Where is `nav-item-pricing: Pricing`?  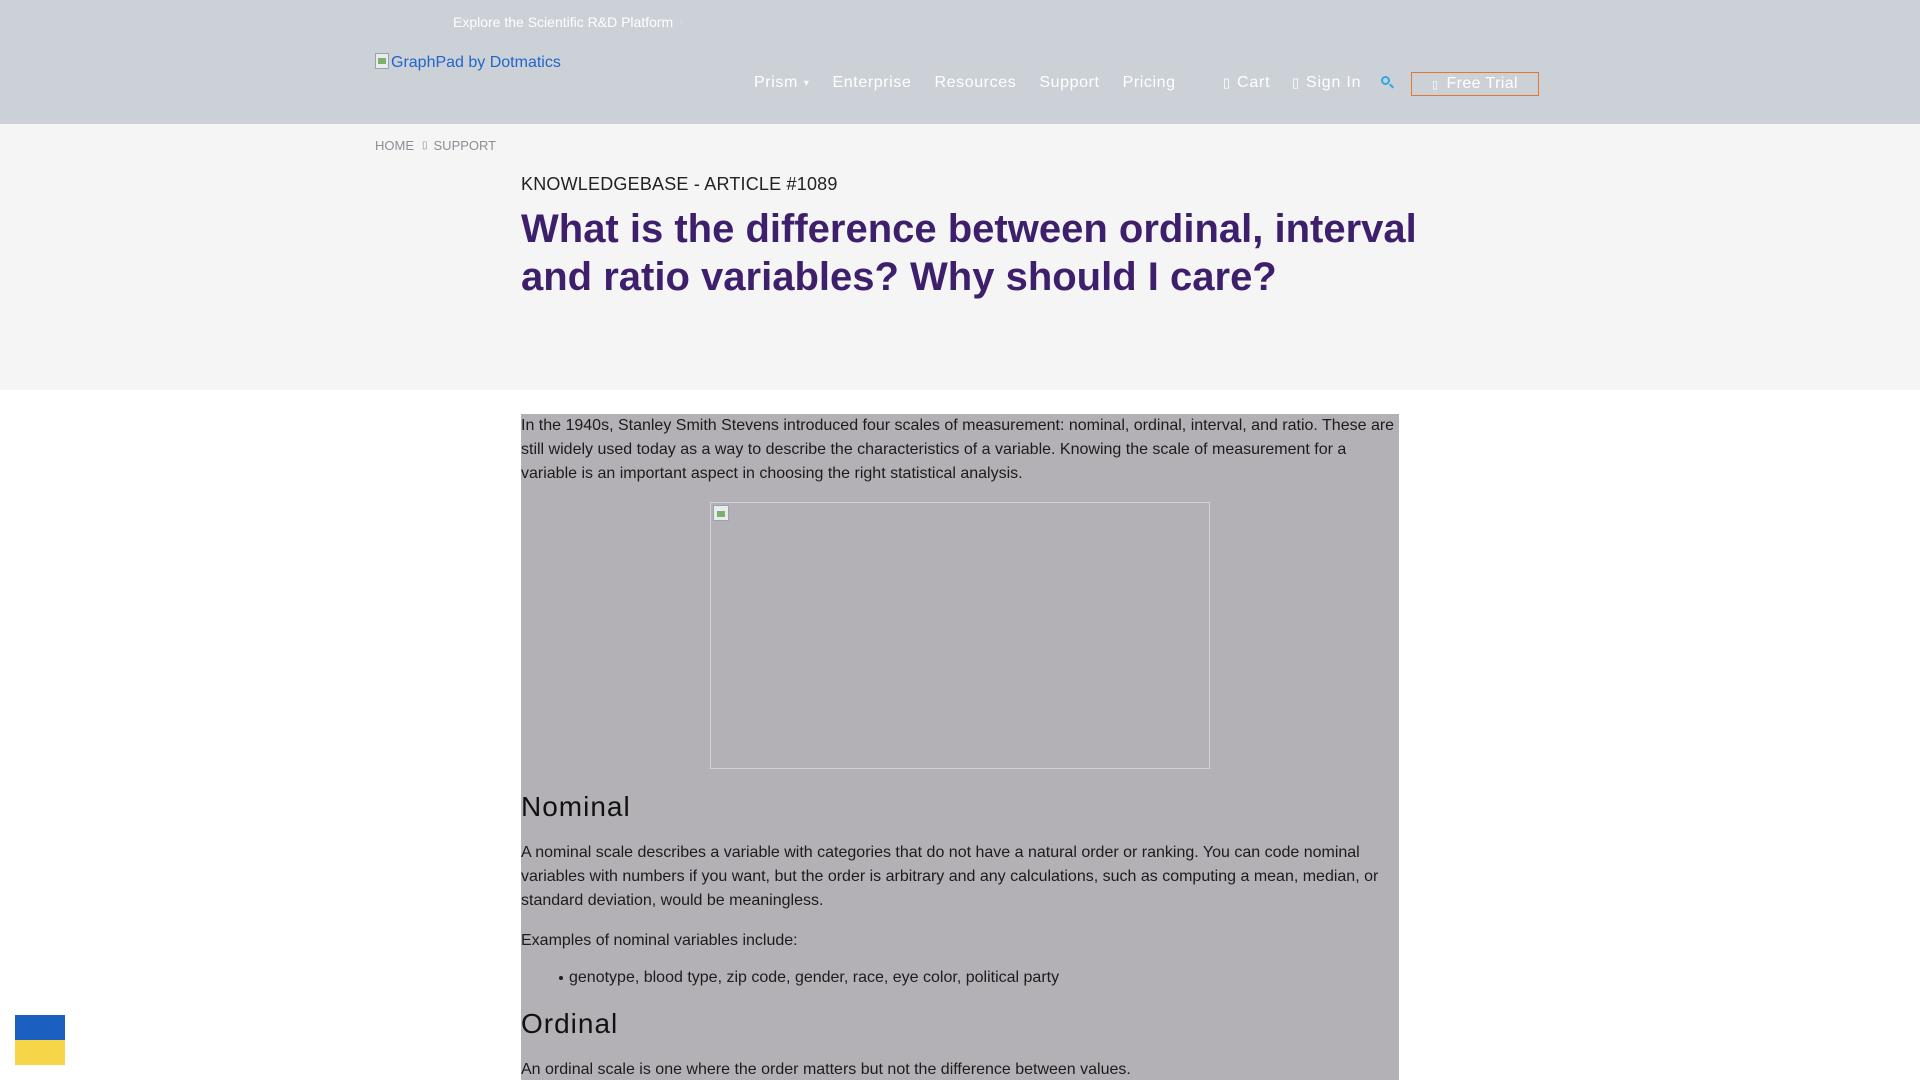 nav-item-pricing: Pricing is located at coordinates (1149, 83).